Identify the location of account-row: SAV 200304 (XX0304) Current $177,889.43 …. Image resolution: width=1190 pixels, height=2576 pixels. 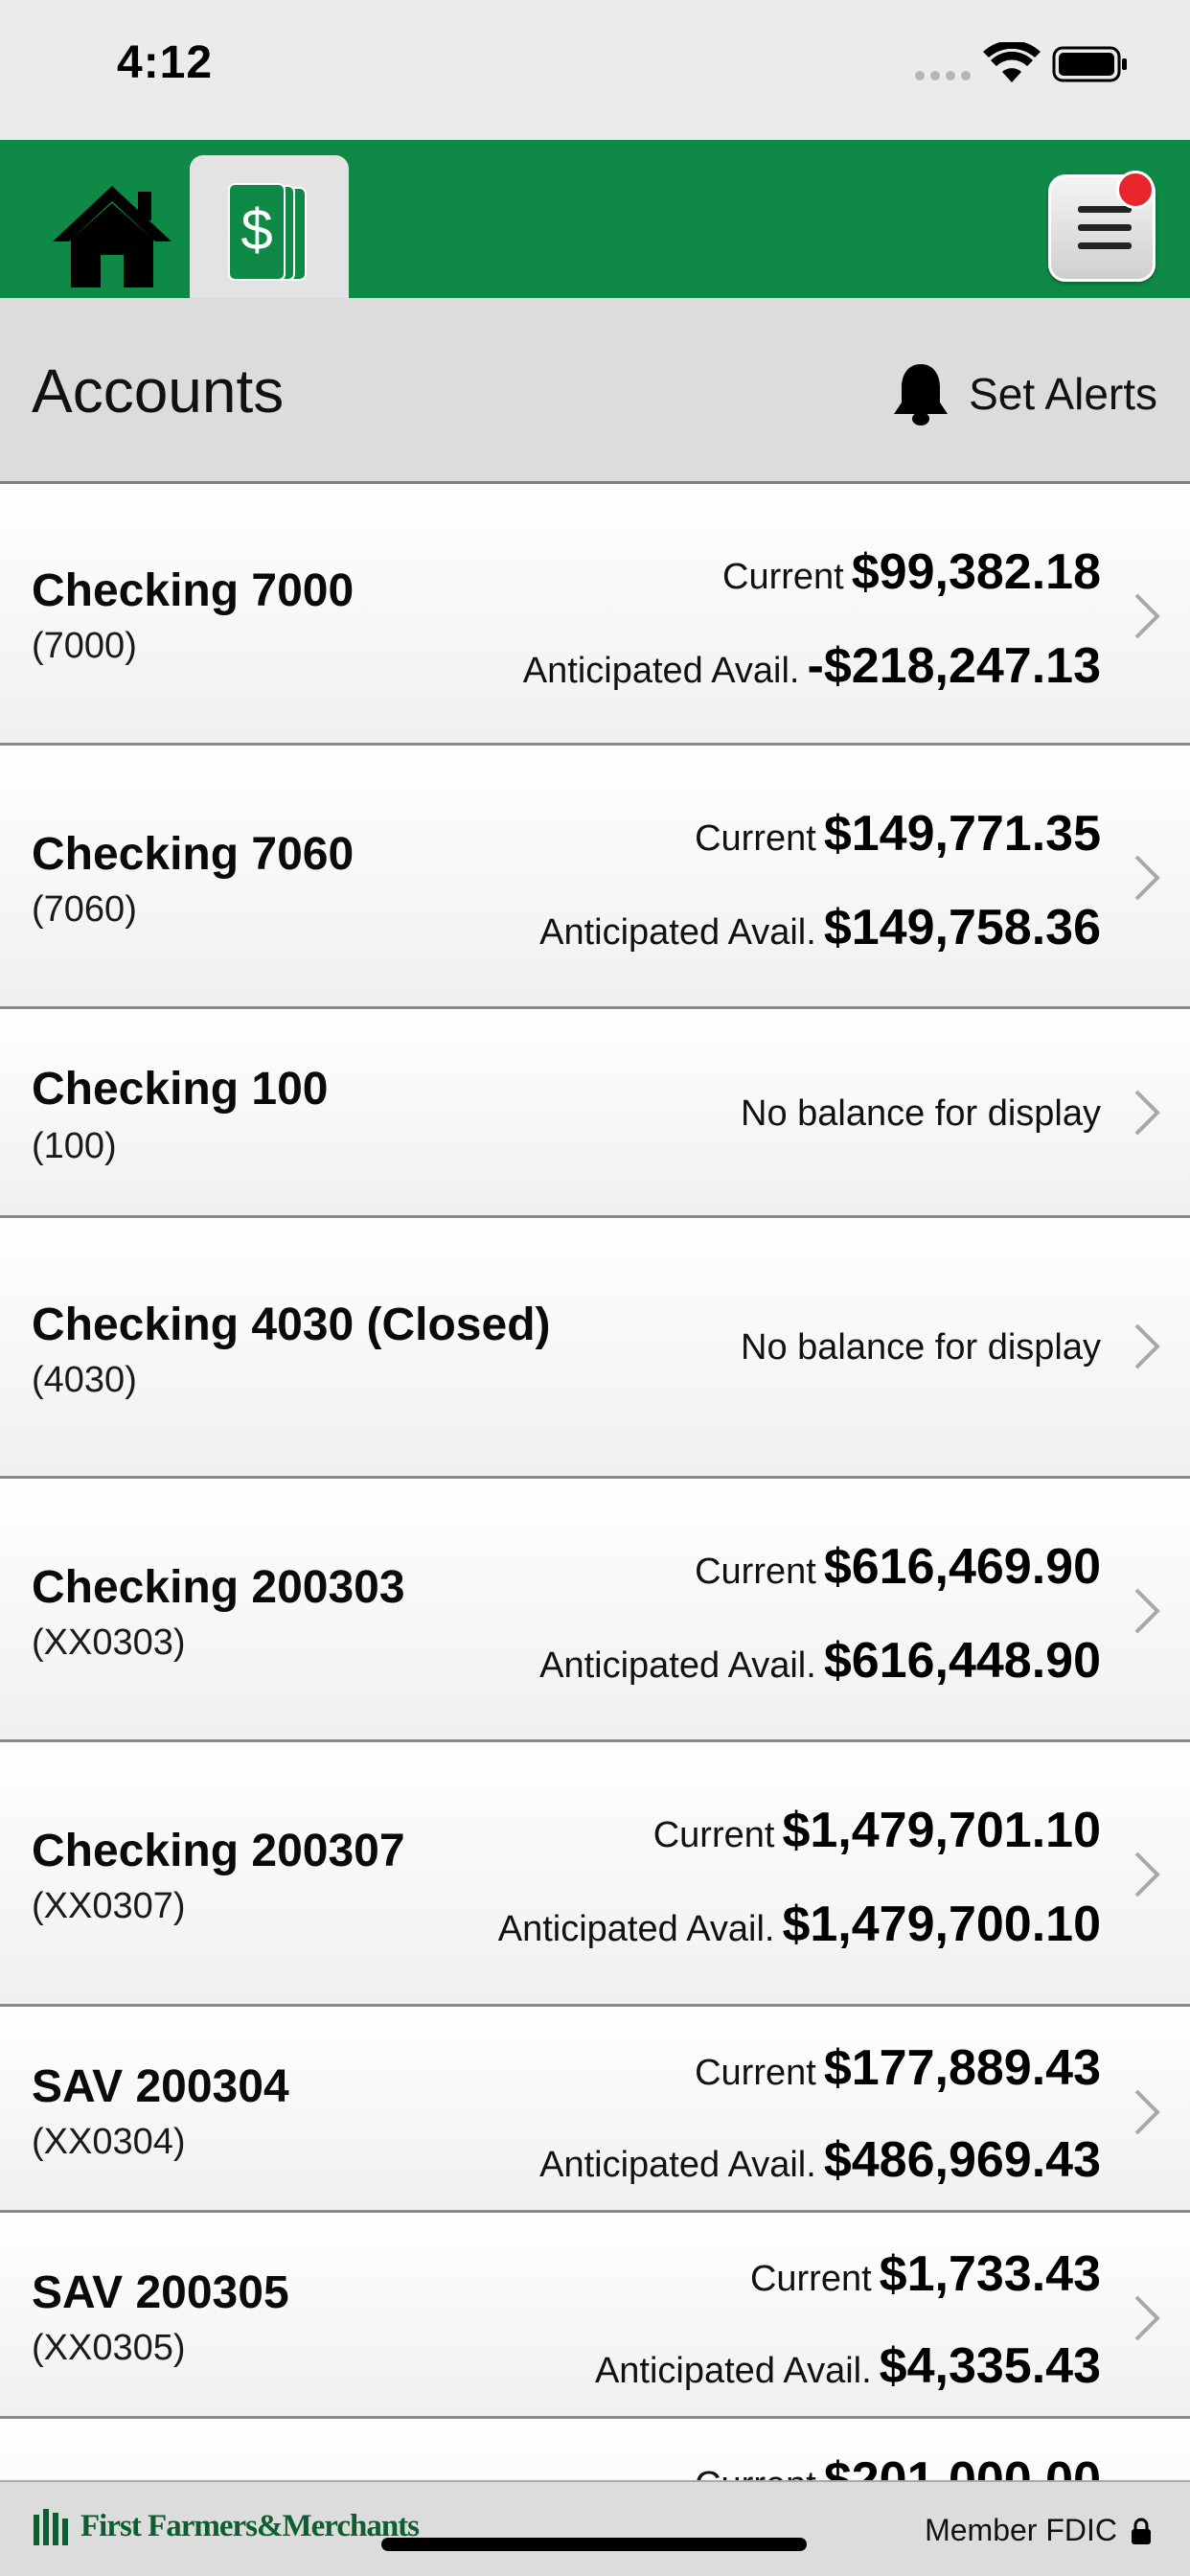
(595, 2110).